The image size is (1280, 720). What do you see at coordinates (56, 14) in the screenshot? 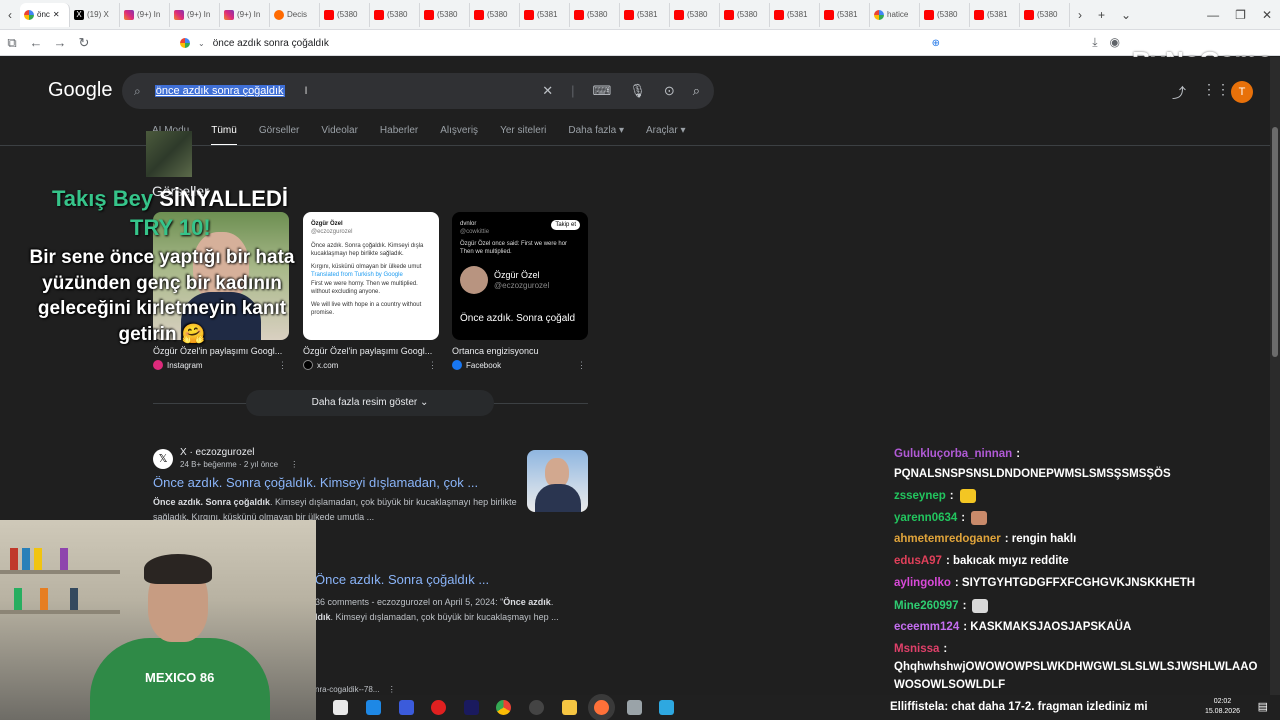
I see `close-tab-icon: ✕` at bounding box center [56, 14].